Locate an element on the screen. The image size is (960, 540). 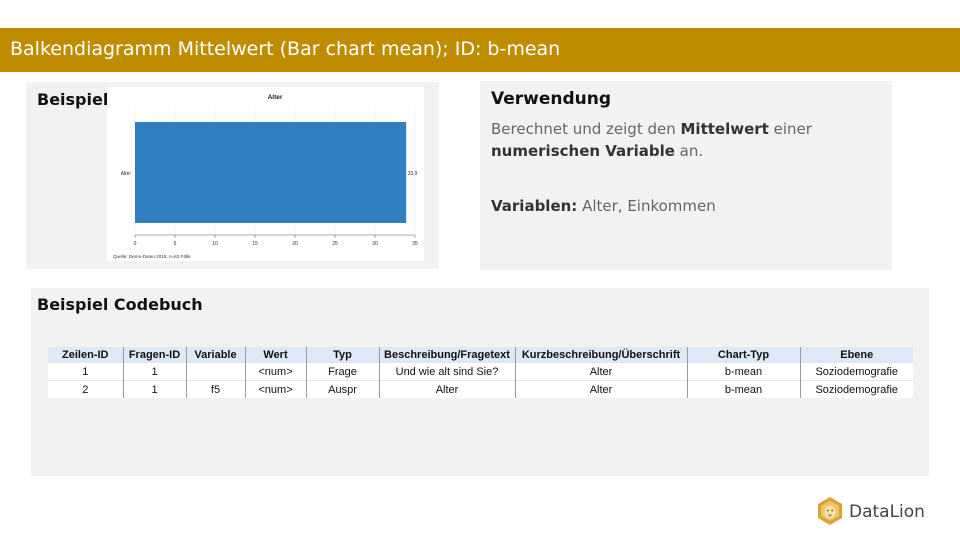
chart-category-label: Alter is located at coordinates (126, 174).